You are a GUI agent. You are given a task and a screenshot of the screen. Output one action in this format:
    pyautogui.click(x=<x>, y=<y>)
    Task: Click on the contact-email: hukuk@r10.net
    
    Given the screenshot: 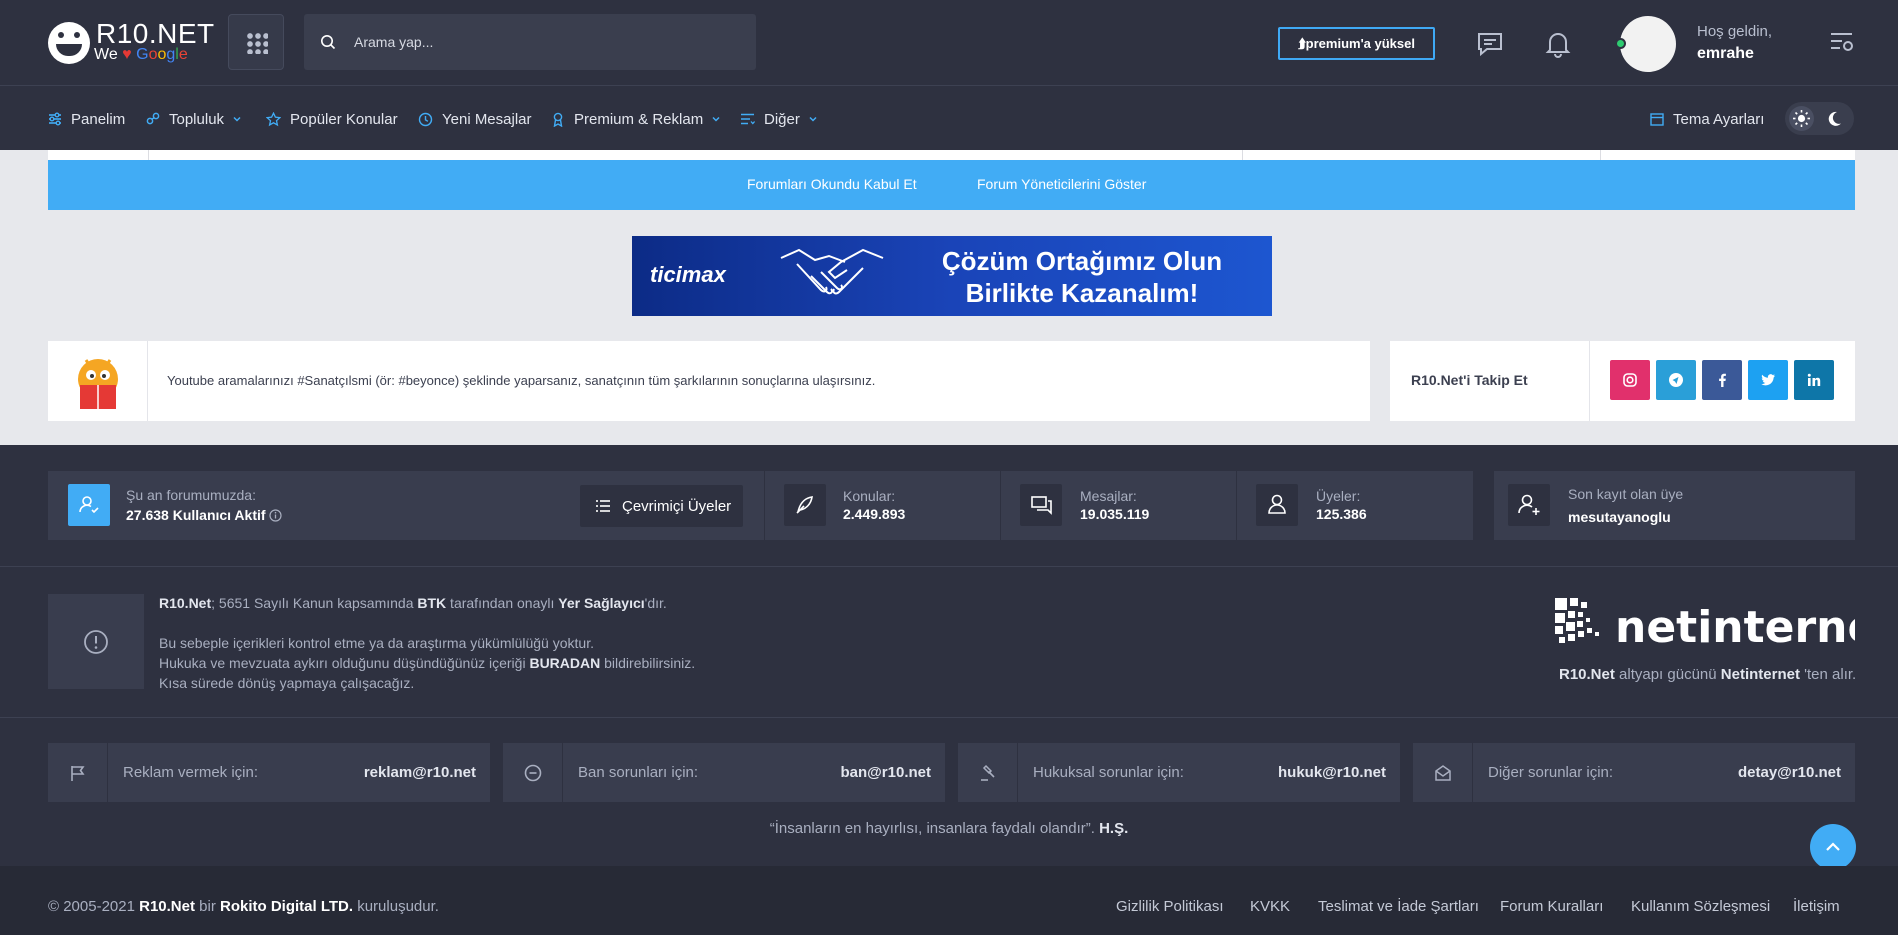 What is the action you would take?
    pyautogui.click(x=1332, y=772)
    